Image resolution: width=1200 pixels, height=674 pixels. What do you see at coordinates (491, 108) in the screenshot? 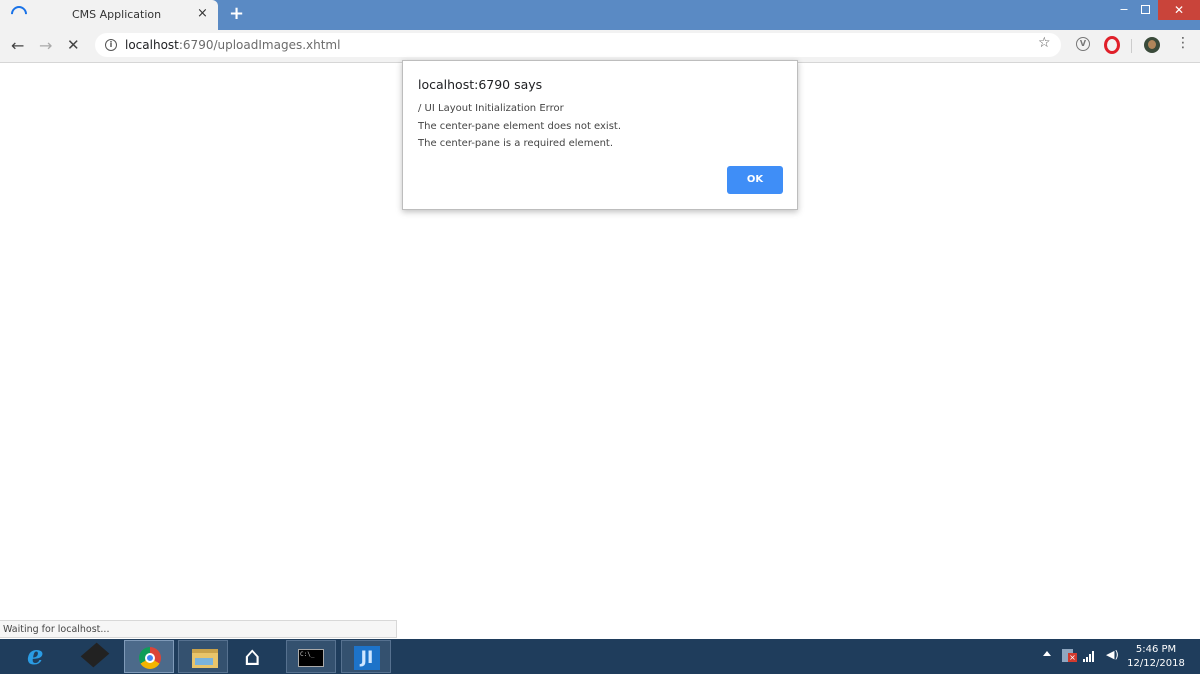
I see `dialog-message-line: / UI Layout Initialization Error` at bounding box center [491, 108].